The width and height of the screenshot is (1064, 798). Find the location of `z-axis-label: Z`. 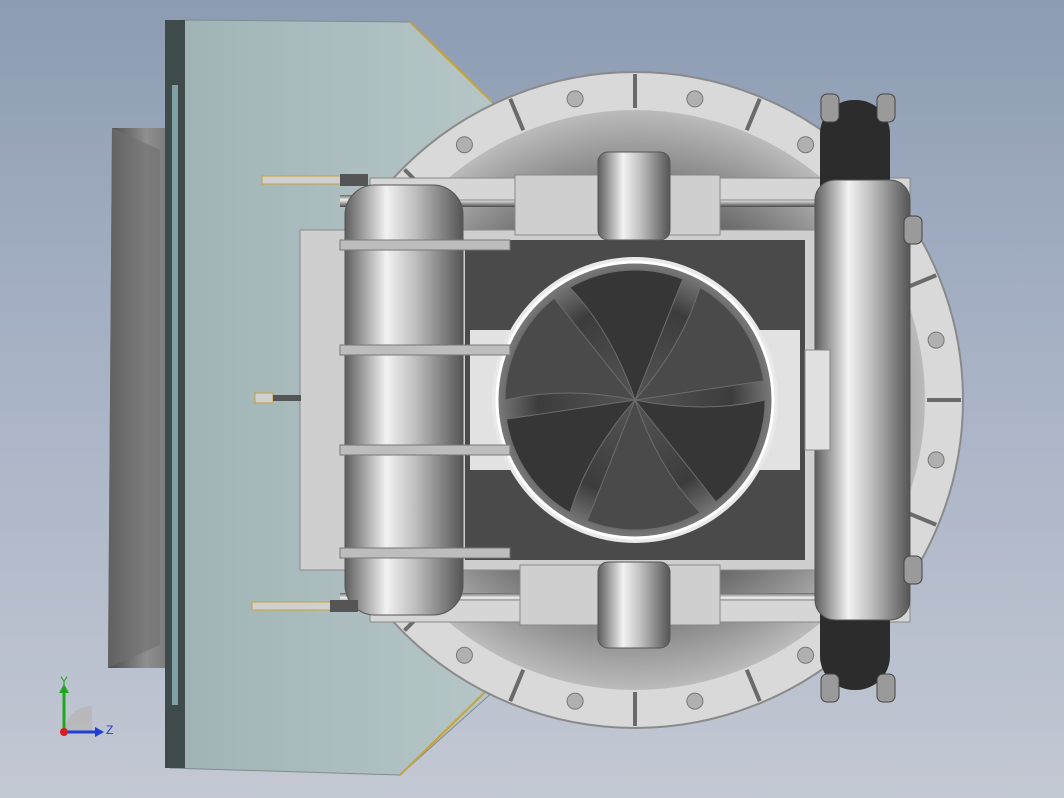

z-axis-label: Z is located at coordinates (109, 730).